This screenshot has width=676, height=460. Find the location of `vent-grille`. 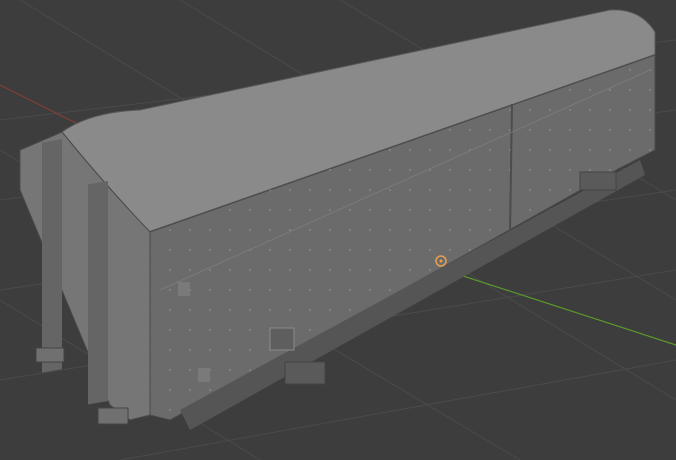

vent-grille is located at coordinates (282, 339).